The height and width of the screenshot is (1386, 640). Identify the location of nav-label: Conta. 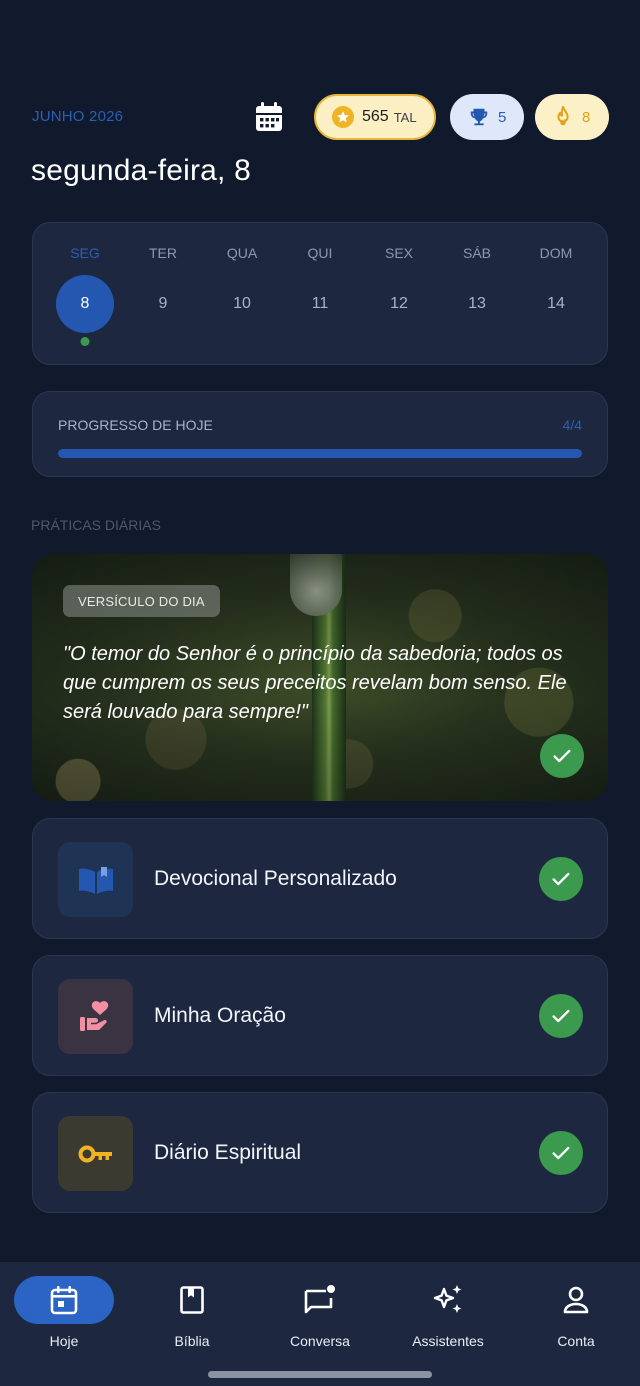
(576, 1341).